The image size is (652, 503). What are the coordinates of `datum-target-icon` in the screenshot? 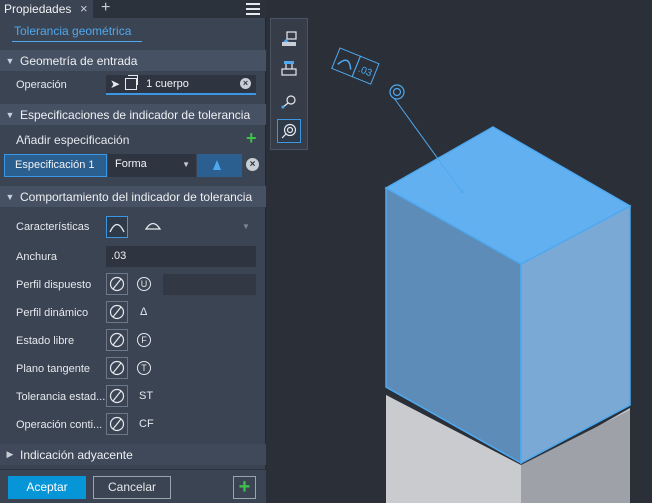 It's located at (289, 68).